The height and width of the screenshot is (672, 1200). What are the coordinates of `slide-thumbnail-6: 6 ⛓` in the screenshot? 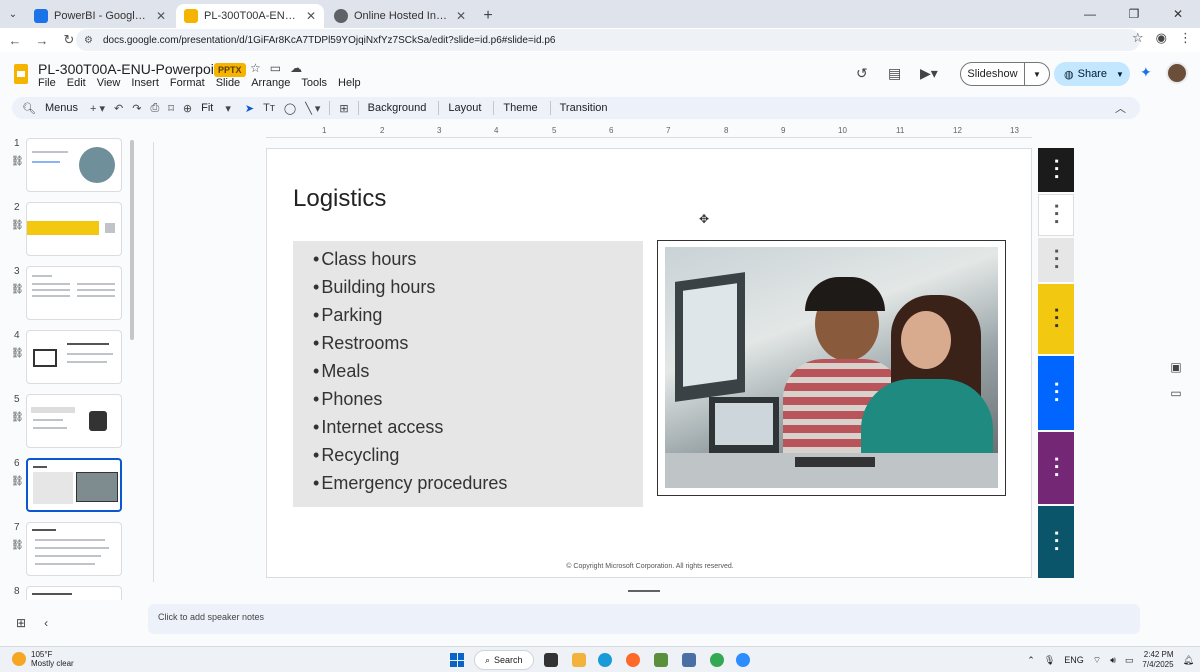 It's located at (68, 487).